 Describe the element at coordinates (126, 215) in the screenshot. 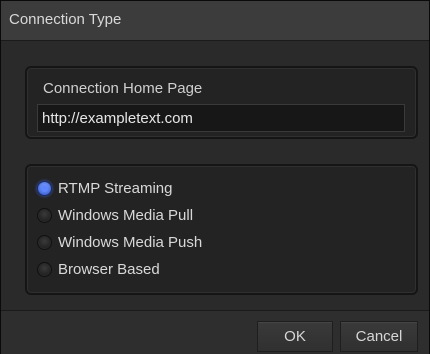

I see `radio-label: Windows Media Pull` at that location.